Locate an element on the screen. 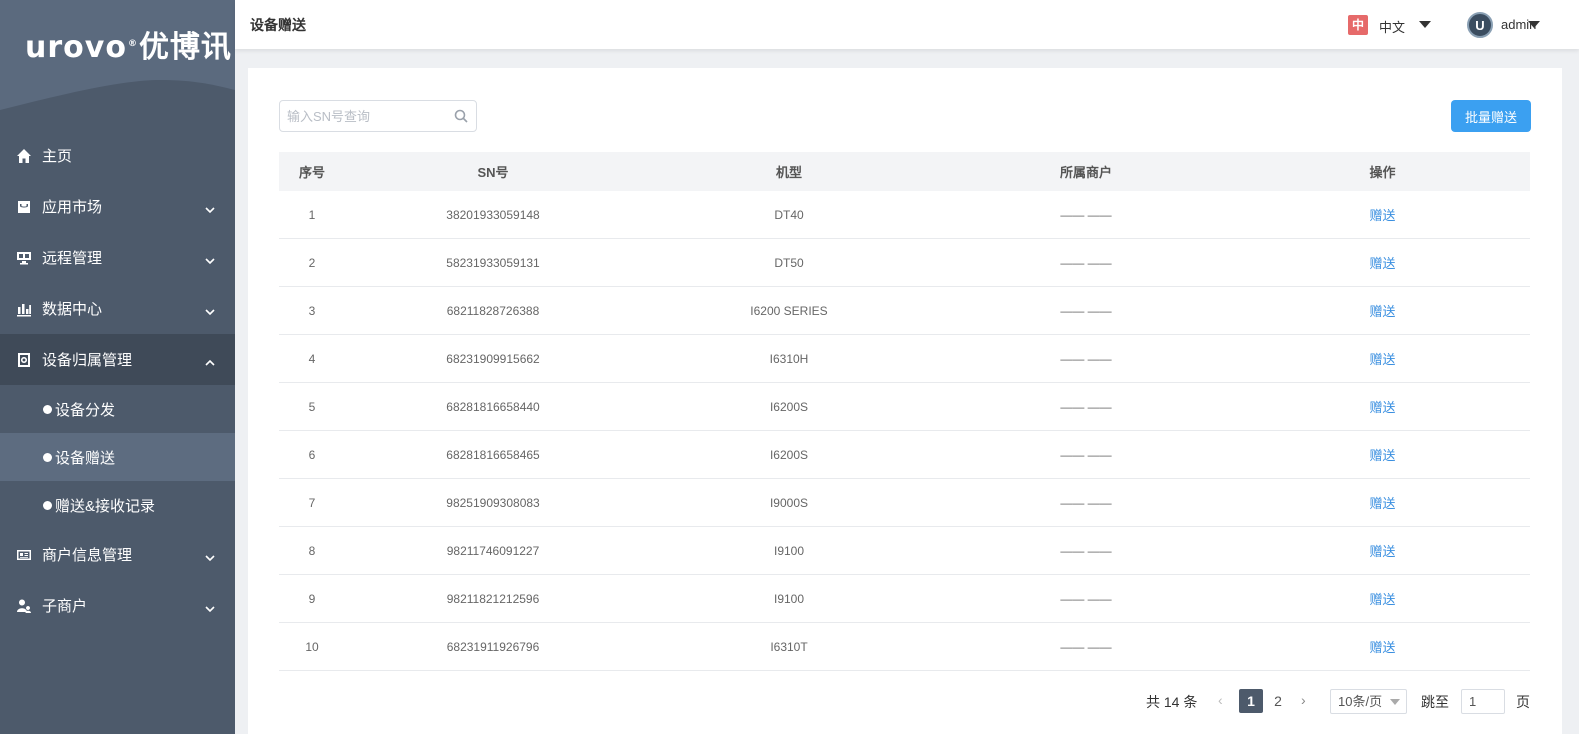 The image size is (1579, 734). sidebar-item-label: 远程管理 is located at coordinates (72, 258).